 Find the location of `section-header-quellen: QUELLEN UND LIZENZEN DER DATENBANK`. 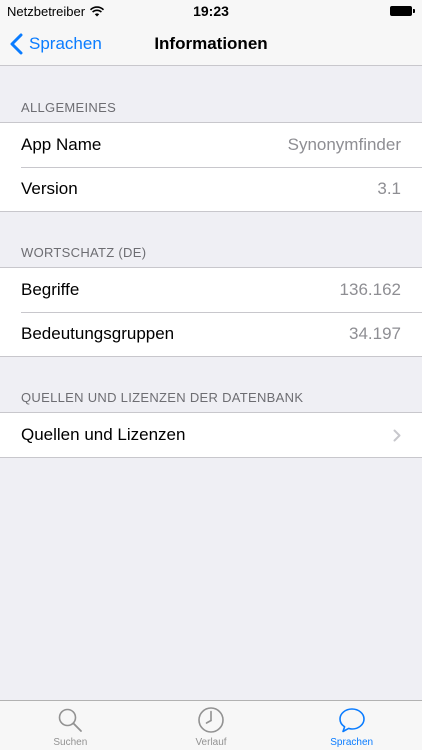

section-header-quellen: QUELLEN UND LIZENZEN DER DATENBANK is located at coordinates (162, 397).